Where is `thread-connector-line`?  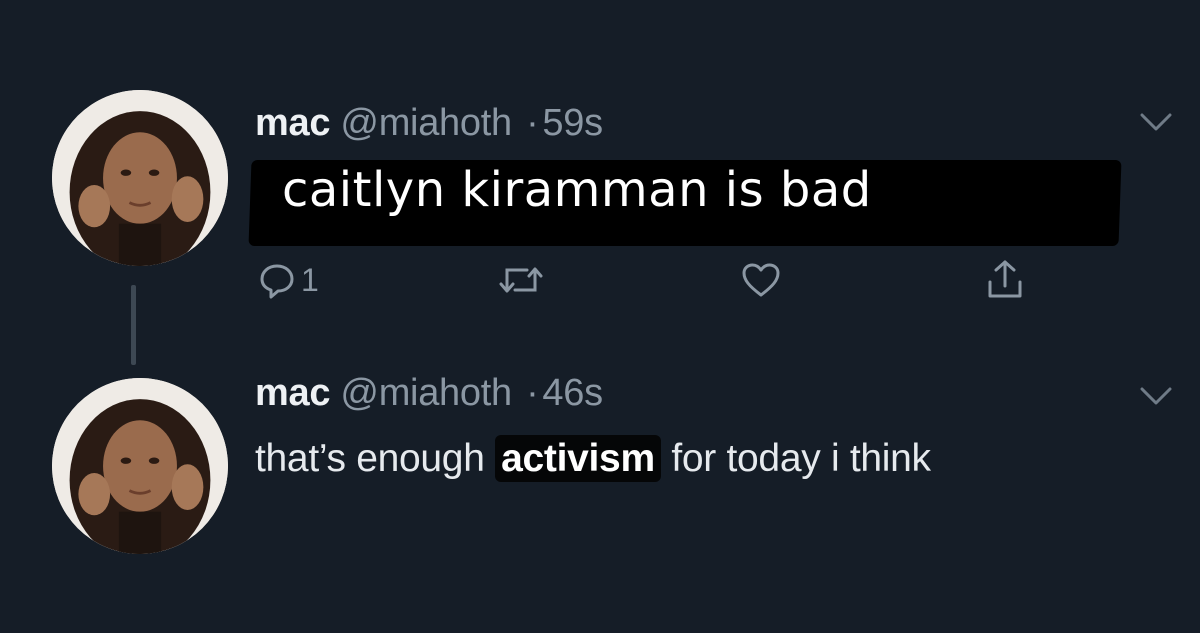 thread-connector-line is located at coordinates (133, 325).